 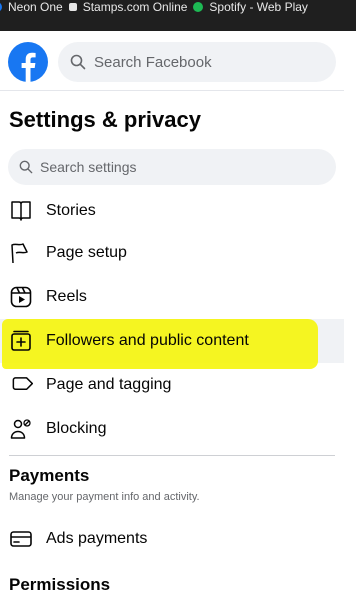 I want to click on settings-item-stories: Stories, so click(x=172, y=211).